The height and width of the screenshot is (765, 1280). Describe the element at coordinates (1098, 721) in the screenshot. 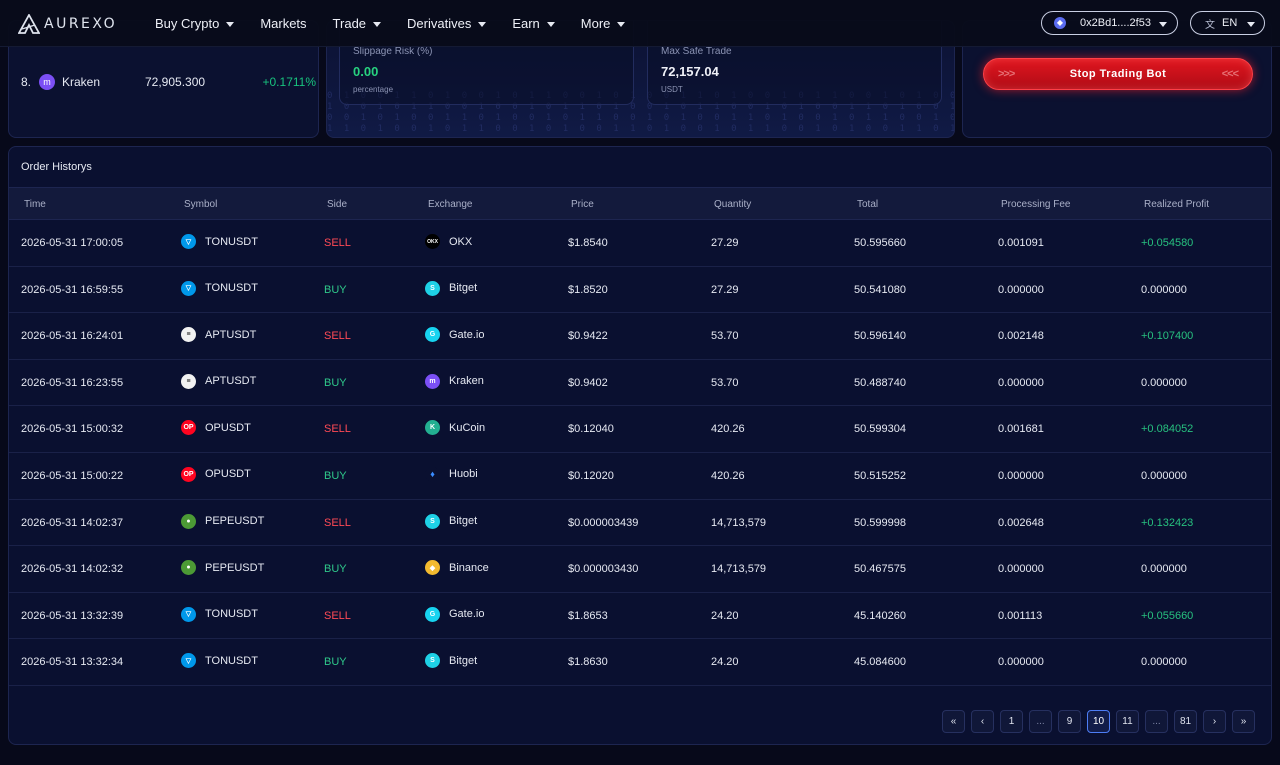

I see `page-button-10: 10` at that location.